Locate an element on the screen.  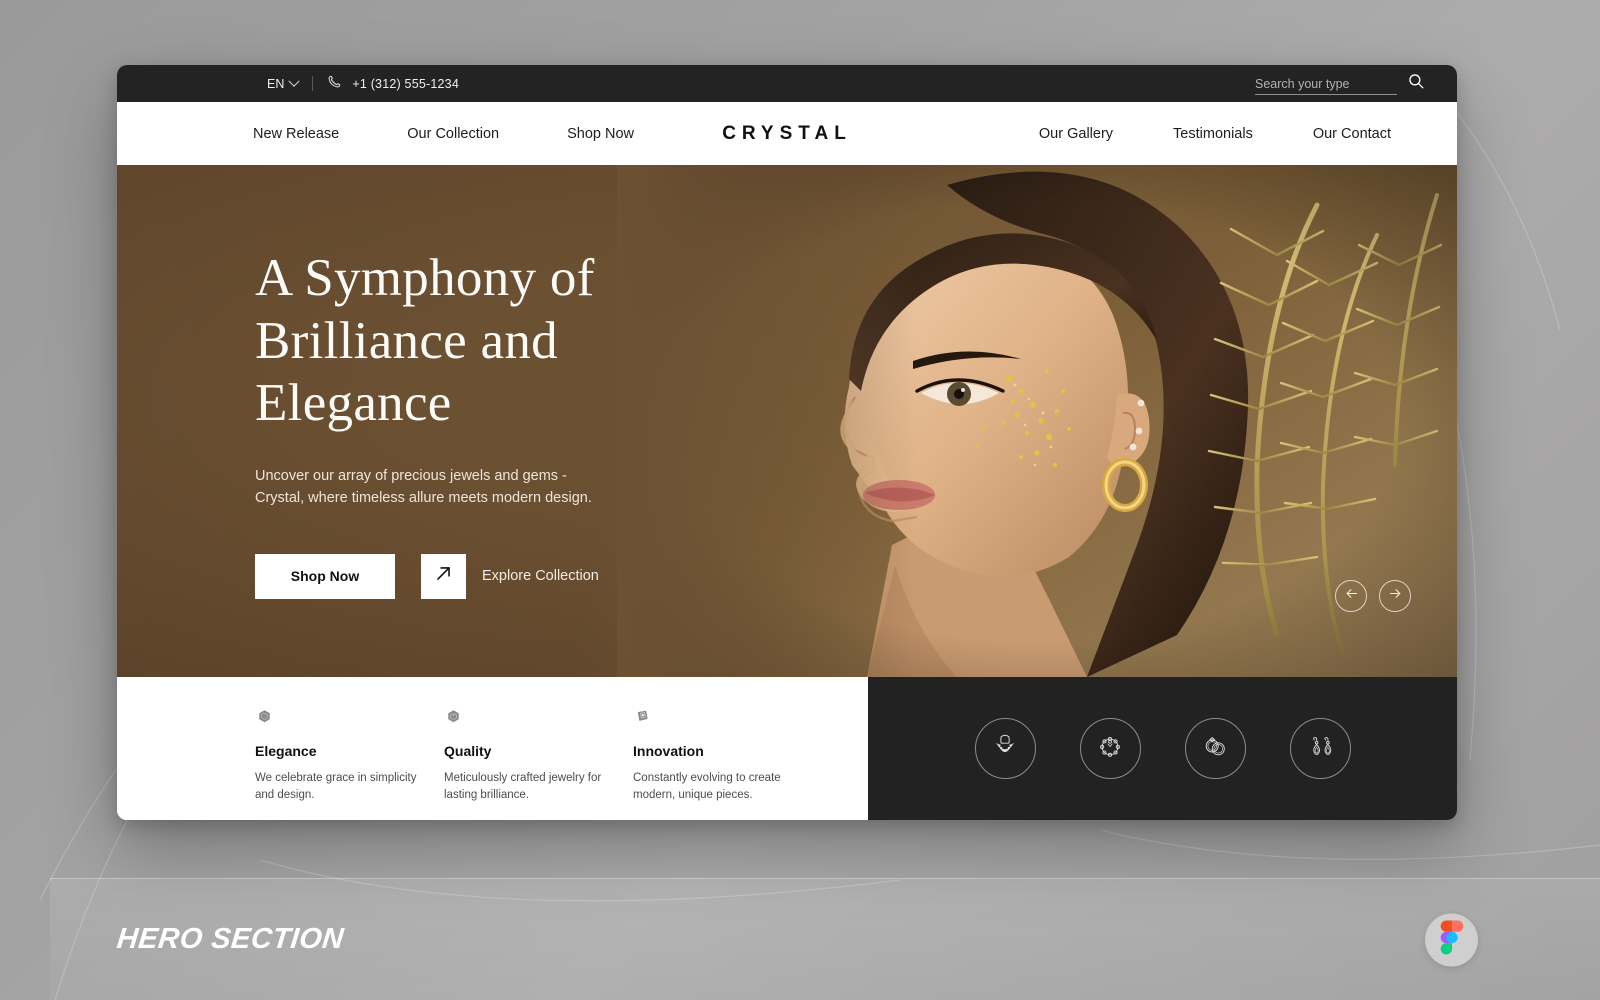
carousel-next-button is located at coordinates (1395, 596).